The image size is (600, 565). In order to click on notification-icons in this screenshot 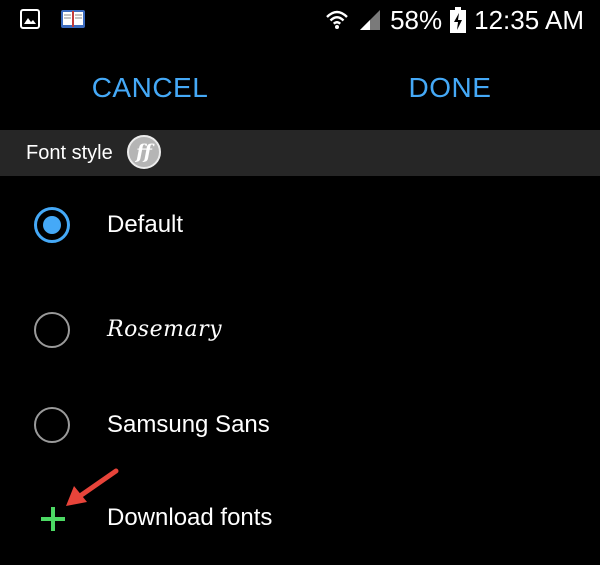, I will do `click(53, 19)`.